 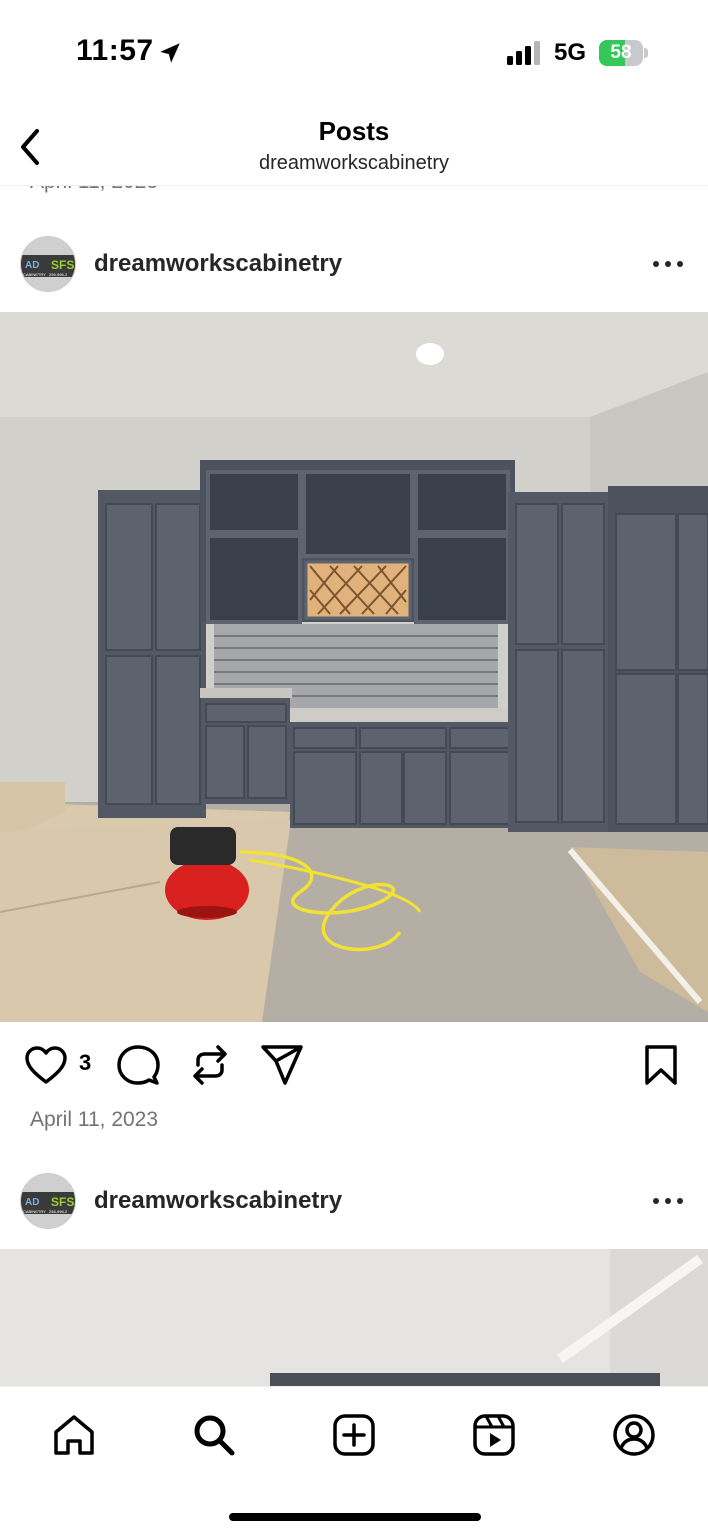 I want to click on clock-time: 11:57, so click(x=115, y=50).